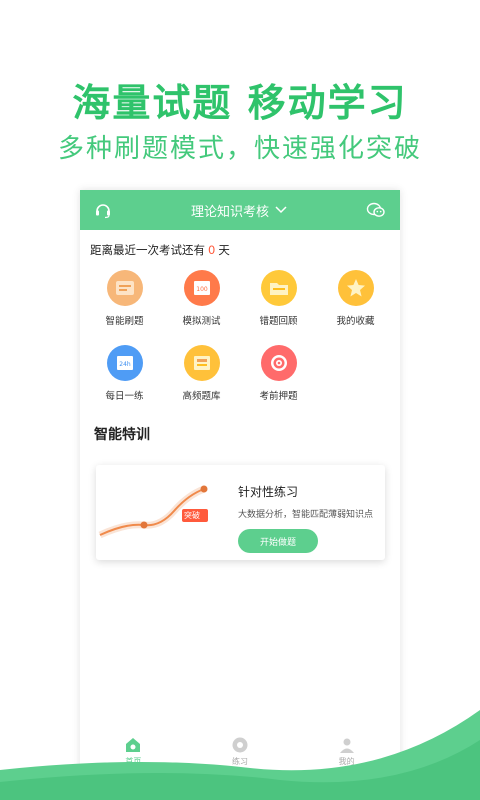 Image resolution: width=480 pixels, height=800 pixels. I want to click on progress-curve-graphic, so click(153, 512).